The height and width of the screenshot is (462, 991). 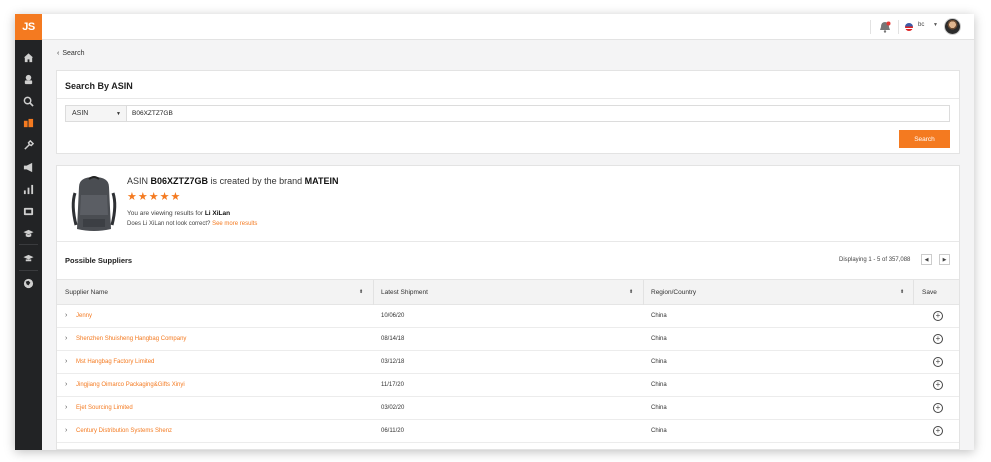 What do you see at coordinates (935, 25) in the screenshot?
I see `chevron-down-icon: ▼` at bounding box center [935, 25].